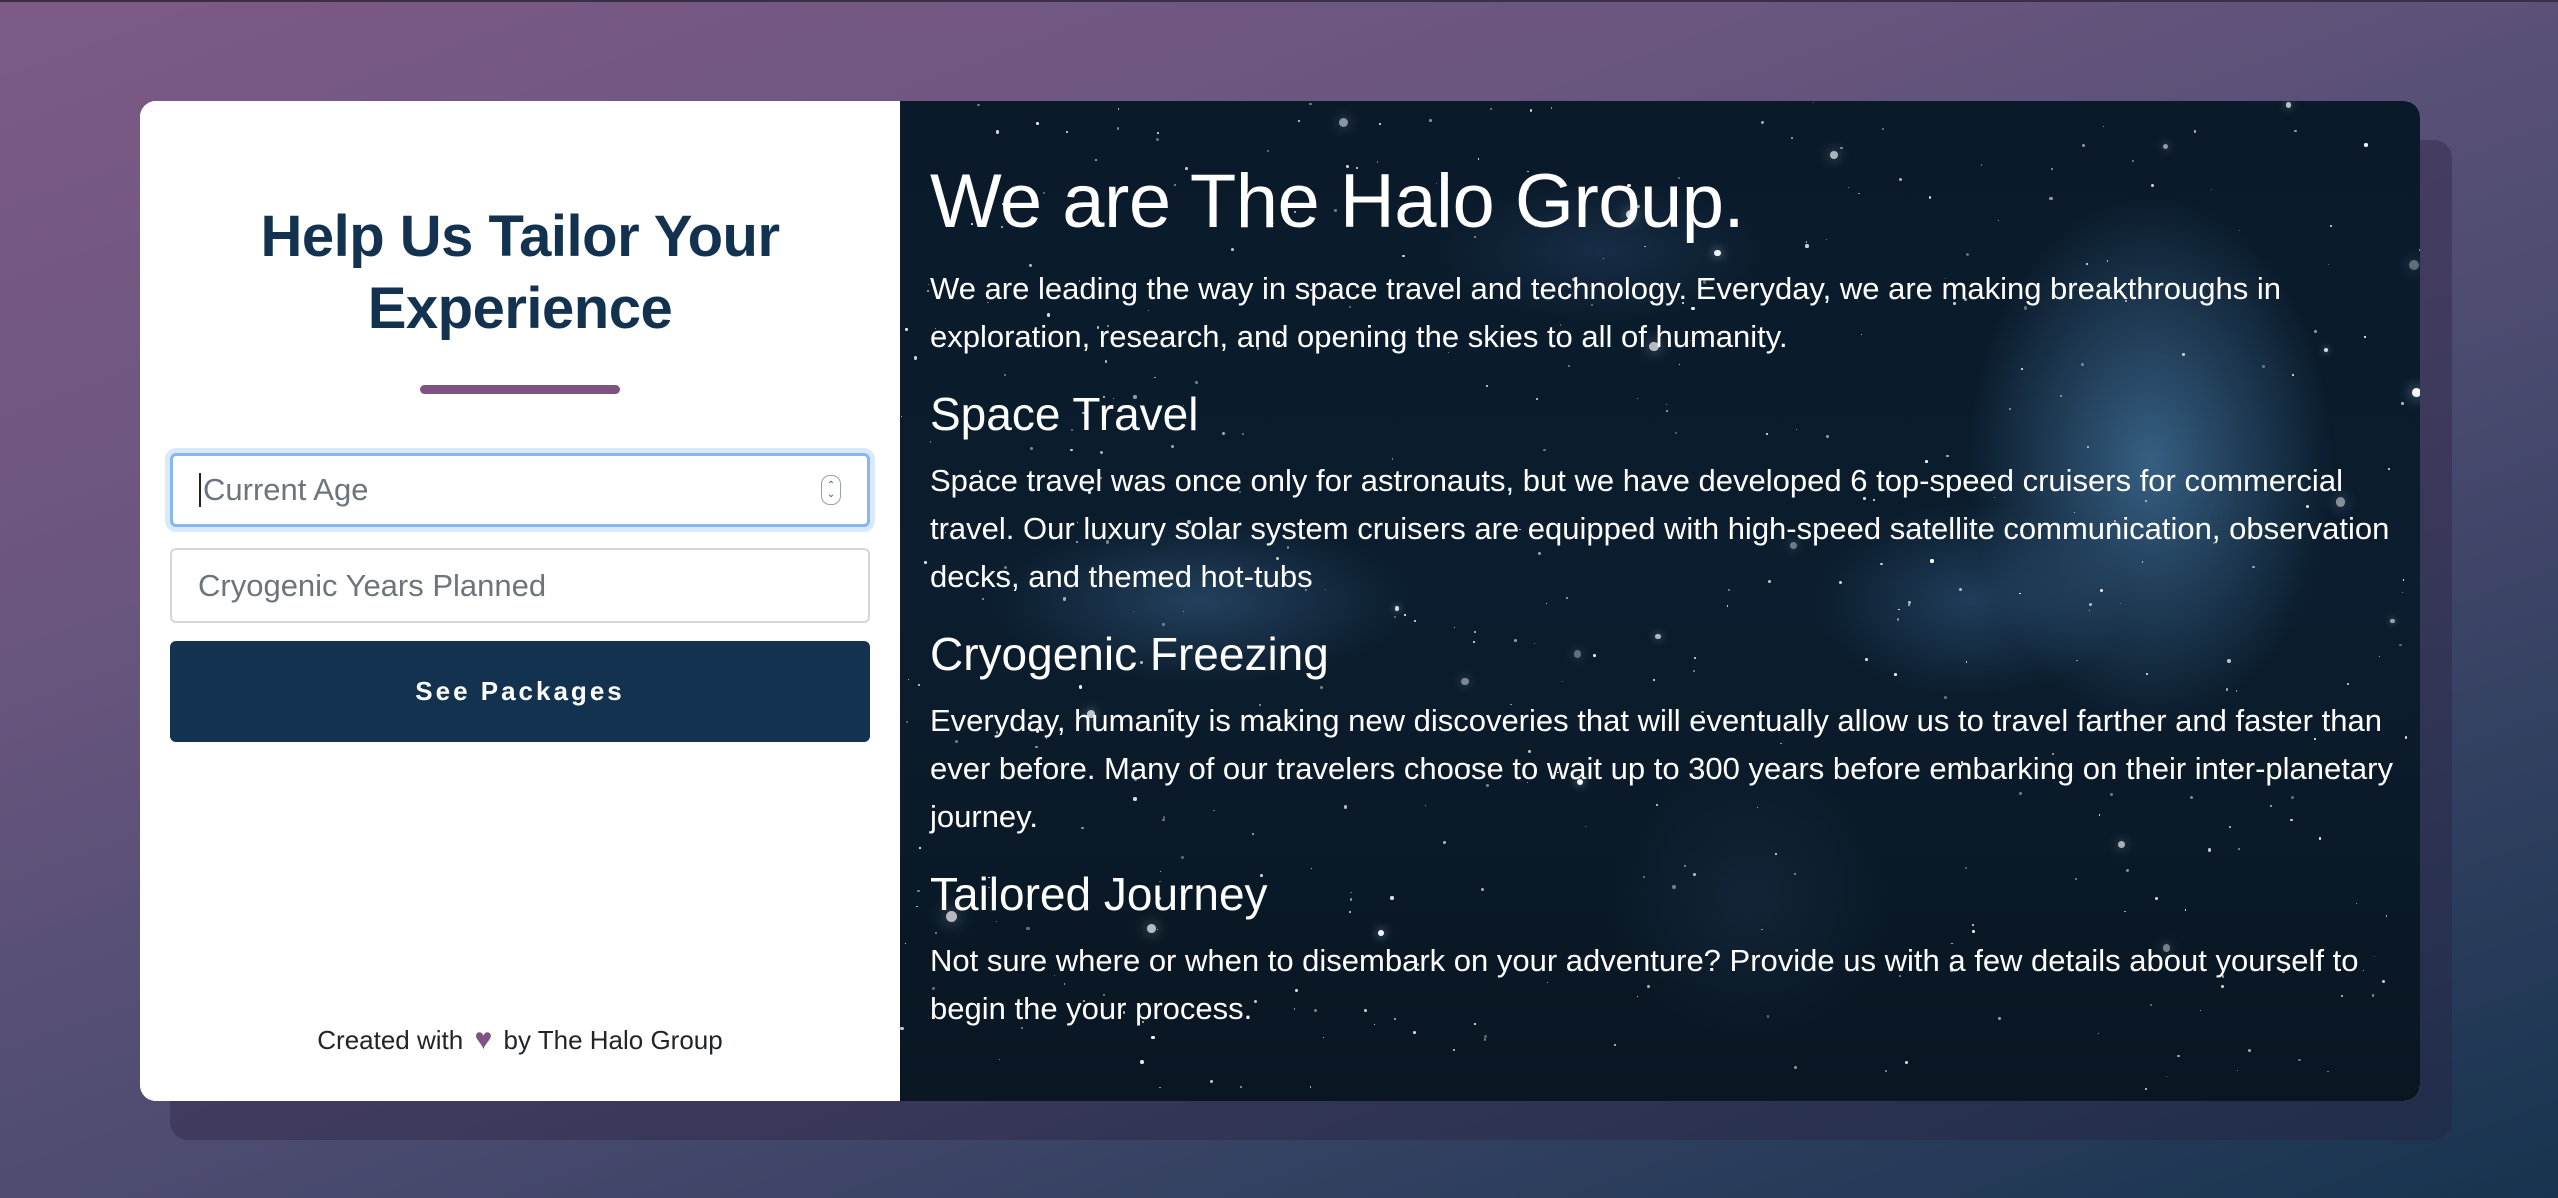  I want to click on section-title-tailored-journey: Tailored Journey, so click(1099, 894).